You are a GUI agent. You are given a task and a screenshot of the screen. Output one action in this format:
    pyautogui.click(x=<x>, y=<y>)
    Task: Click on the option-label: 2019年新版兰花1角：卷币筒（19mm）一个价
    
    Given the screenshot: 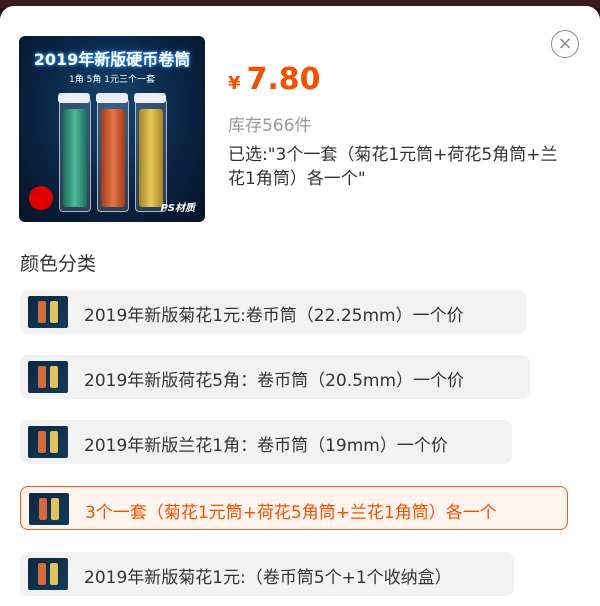 What is the action you would take?
    pyautogui.click(x=266, y=446)
    